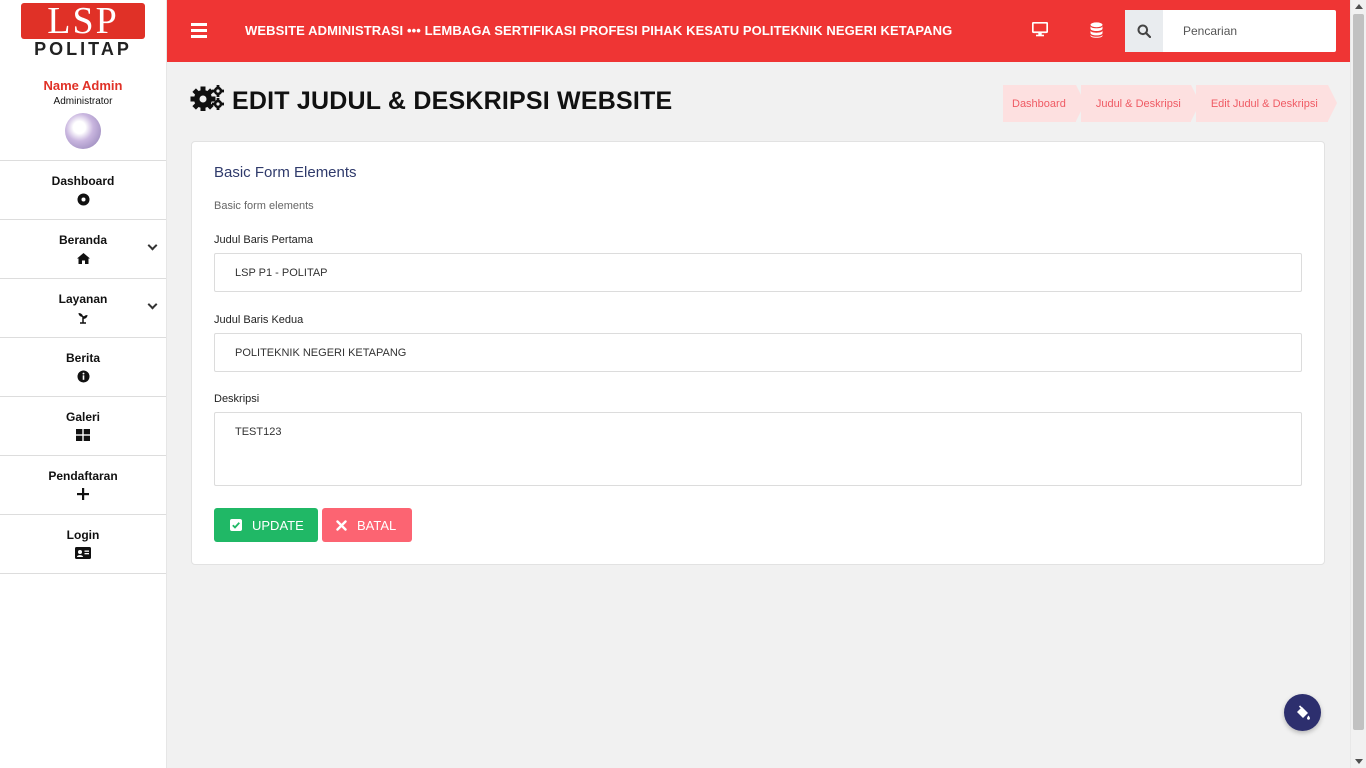 The image size is (1366, 768). Describe the element at coordinates (83, 544) in the screenshot. I see `sidebar-item-login: Login` at that location.